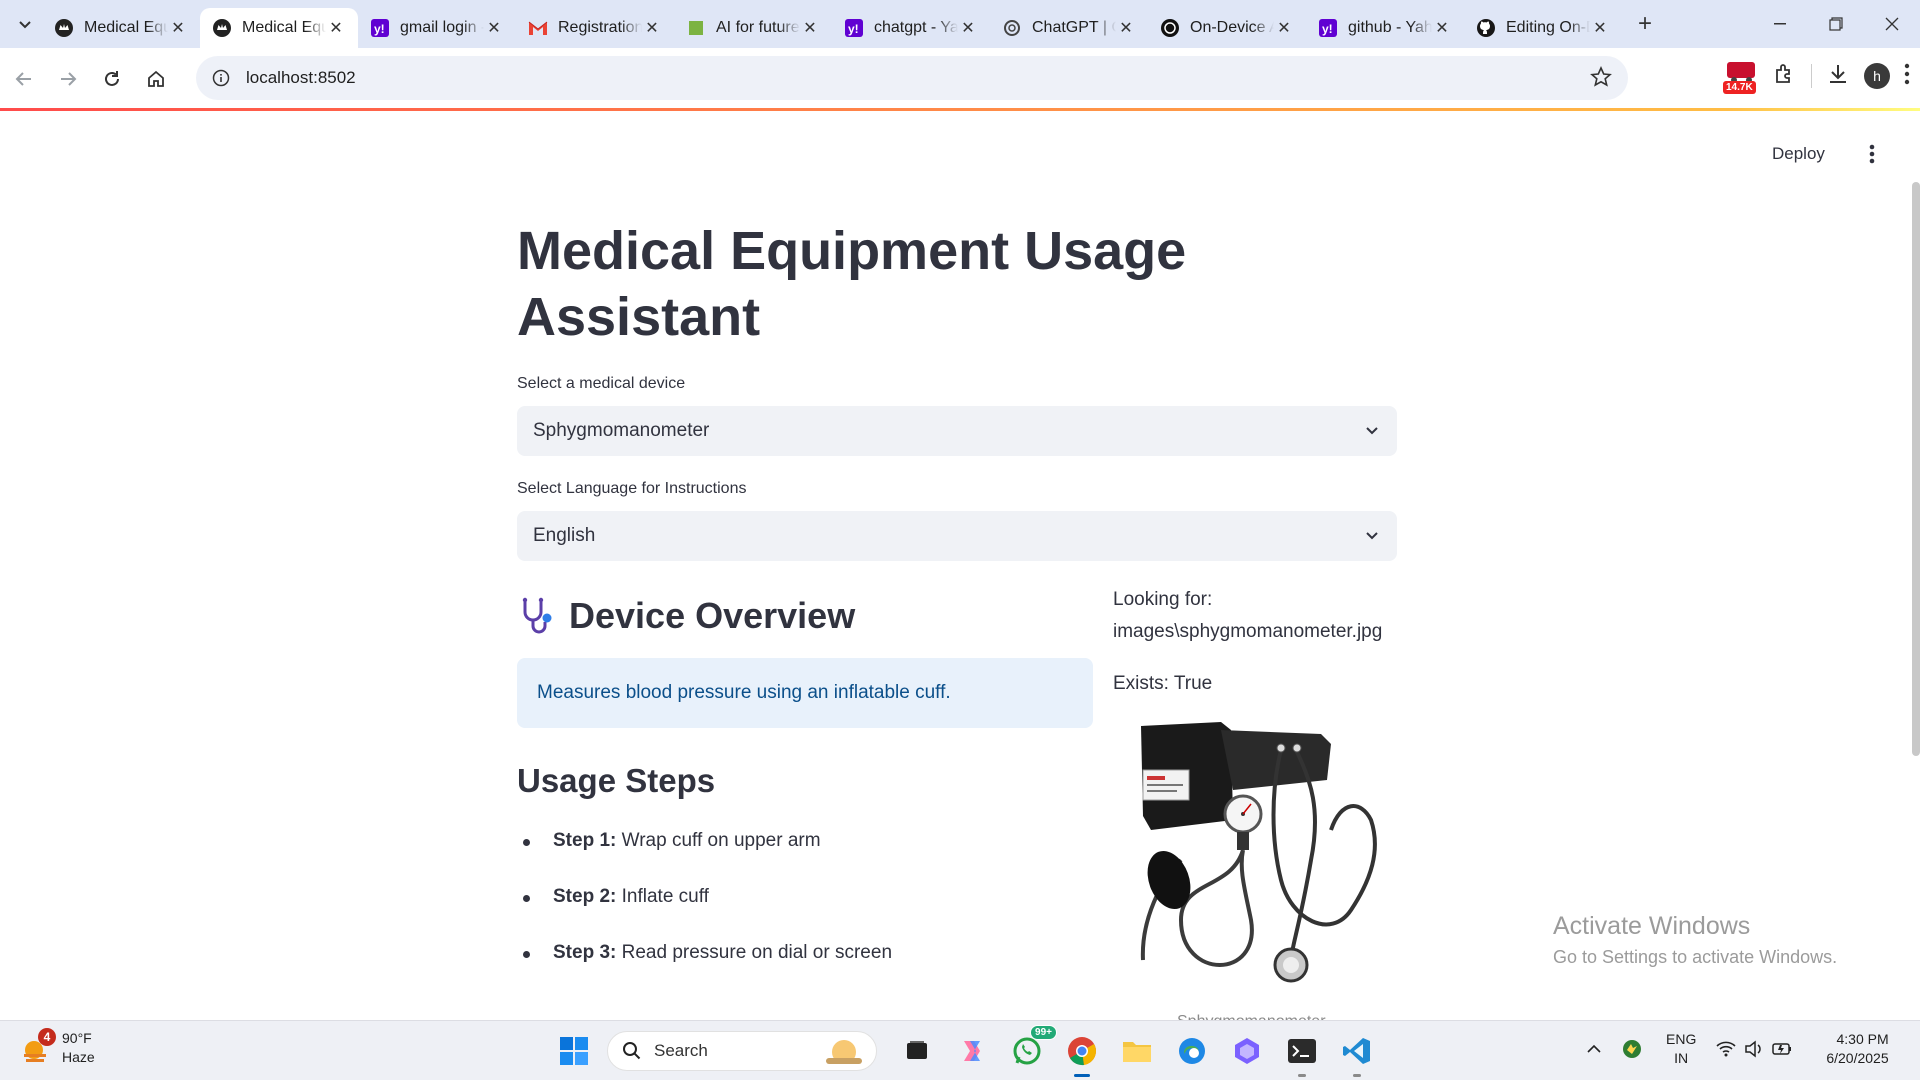 The width and height of the screenshot is (1920, 1080). I want to click on tab-8: y! github - Yahoo Search ✕, so click(1385, 28).